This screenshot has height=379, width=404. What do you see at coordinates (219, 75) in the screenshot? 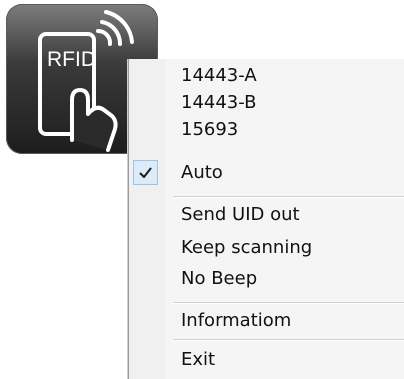
I see `menu-item-label: 14443-A` at bounding box center [219, 75].